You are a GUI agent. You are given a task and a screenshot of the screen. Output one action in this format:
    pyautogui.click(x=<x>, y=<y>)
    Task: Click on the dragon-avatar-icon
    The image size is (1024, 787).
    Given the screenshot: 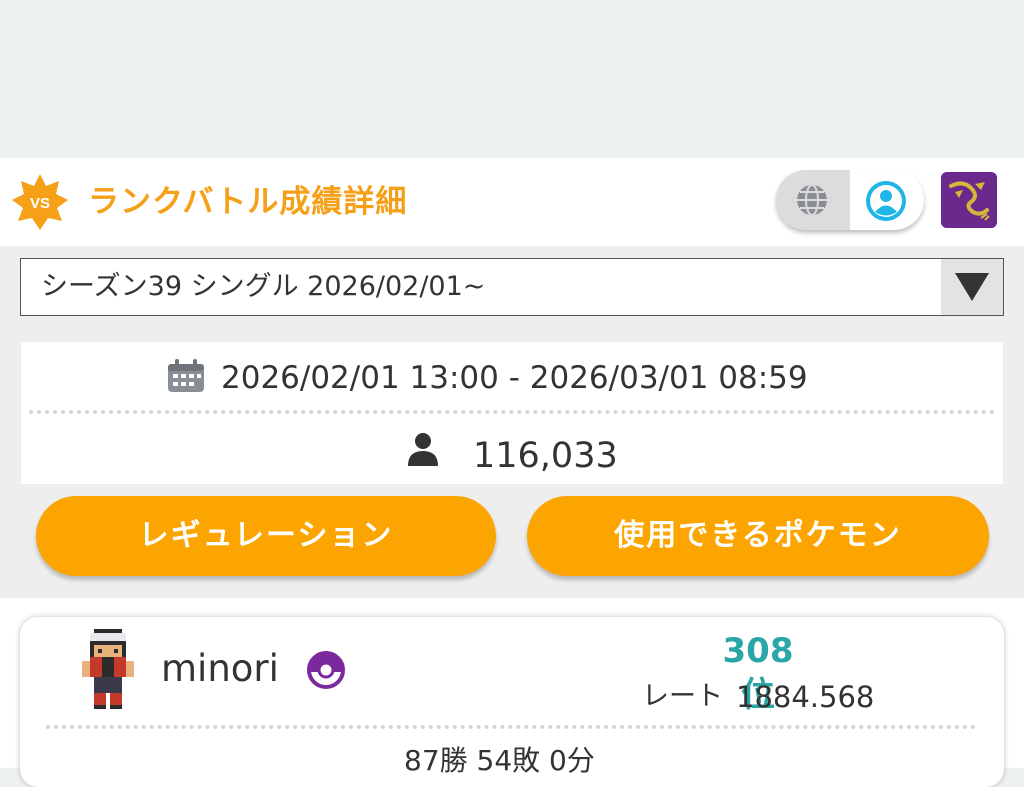 What is the action you would take?
    pyautogui.click(x=969, y=200)
    